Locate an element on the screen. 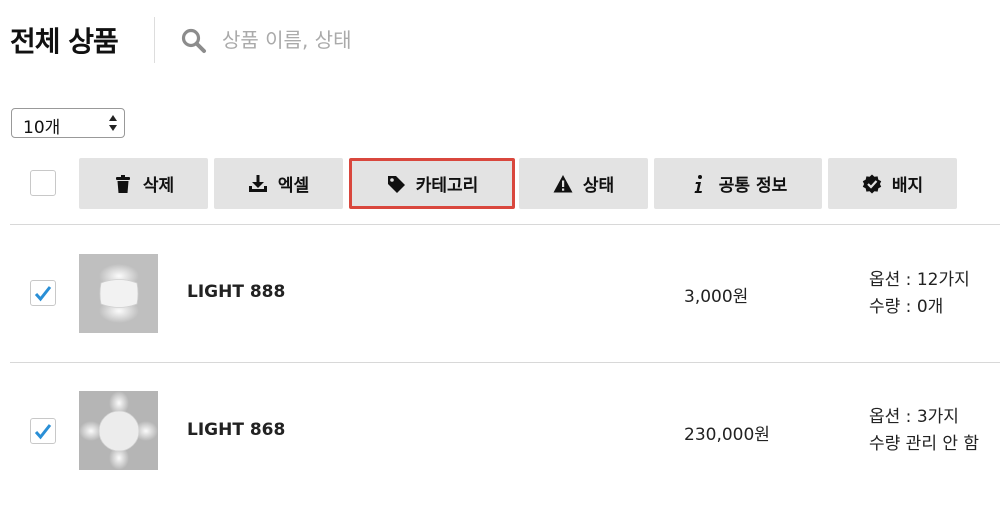 The width and height of the screenshot is (1000, 510). delete-button: 삭제 is located at coordinates (143, 183).